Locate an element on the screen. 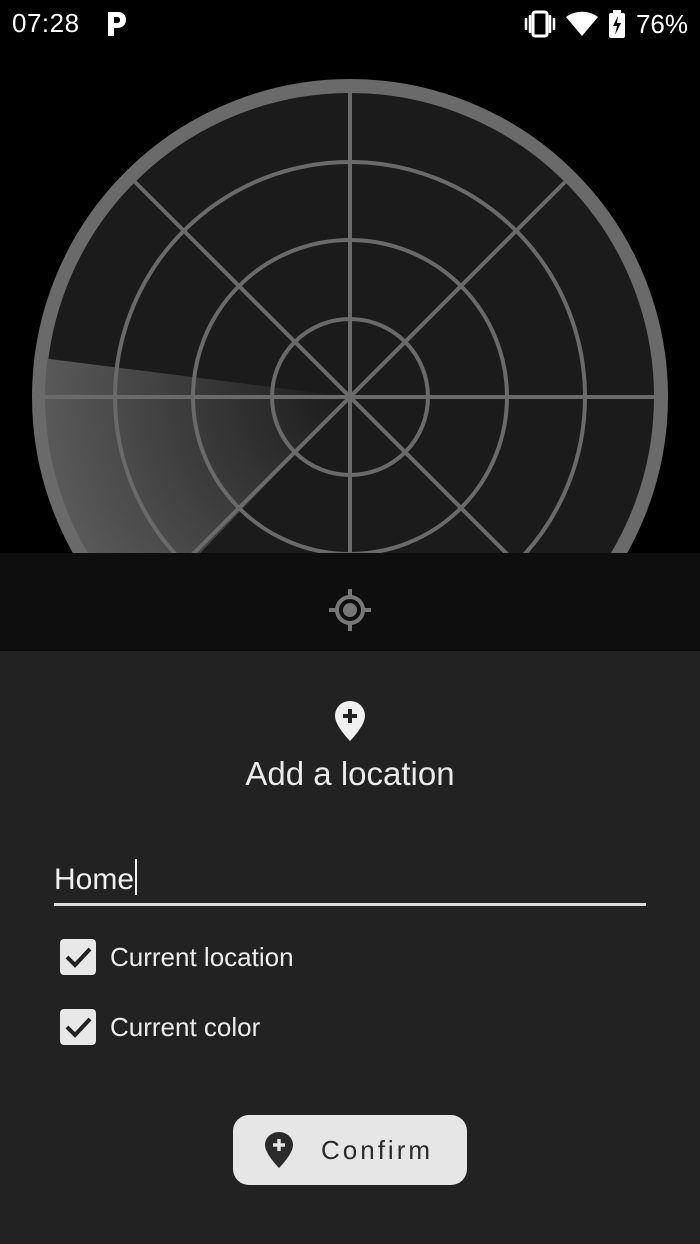 Image resolution: width=700 pixels, height=1244 pixels. add-location-pin-icon is located at coordinates (350, 721).